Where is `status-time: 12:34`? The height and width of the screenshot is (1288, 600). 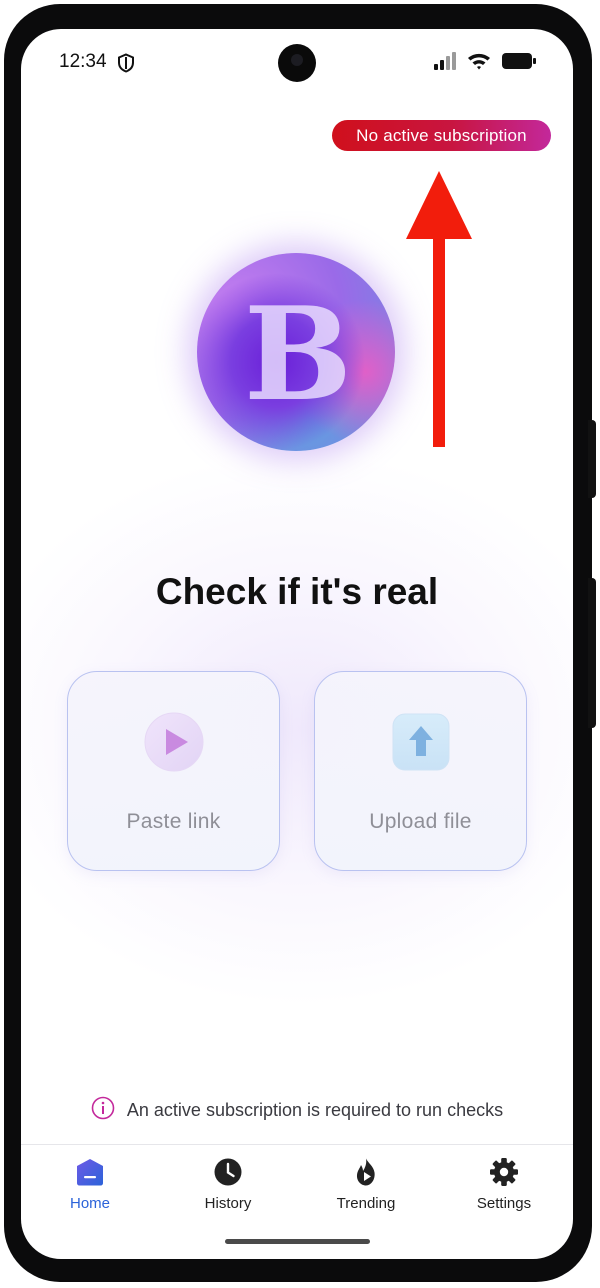 status-time: 12:34 is located at coordinates (83, 61).